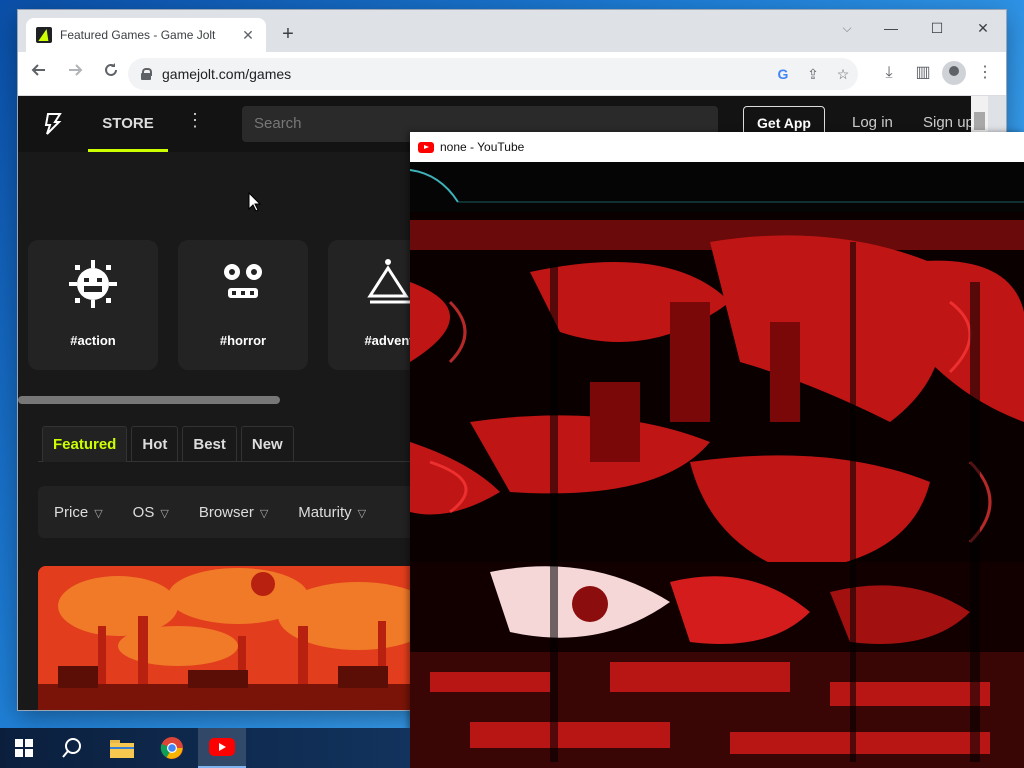 The image size is (1024, 768). What do you see at coordinates (512, 31) in the screenshot?
I see `tab-strip: Featured Games - Game Jolt ✕ + ⌵ — ☐ ✕` at bounding box center [512, 31].